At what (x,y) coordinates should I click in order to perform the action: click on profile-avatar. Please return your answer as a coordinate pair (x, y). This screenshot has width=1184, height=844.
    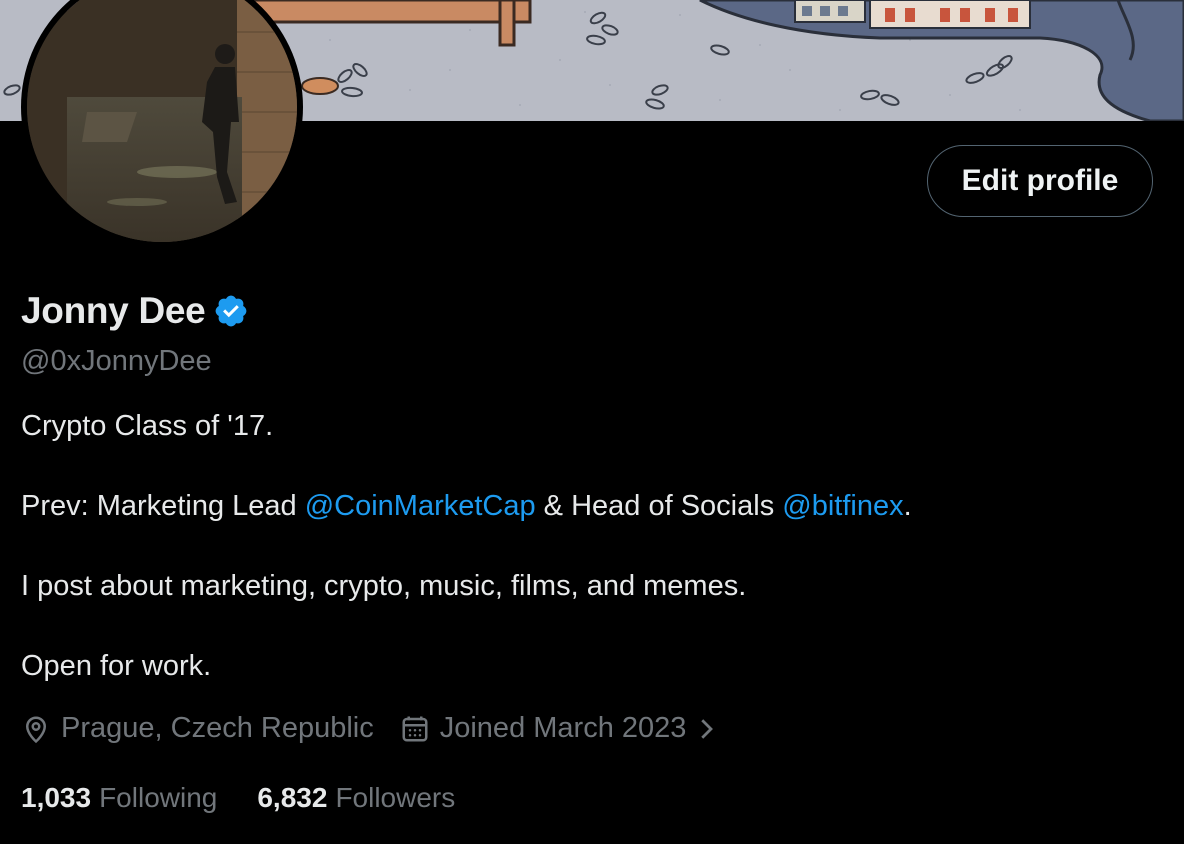
    Looking at the image, I should click on (162, 124).